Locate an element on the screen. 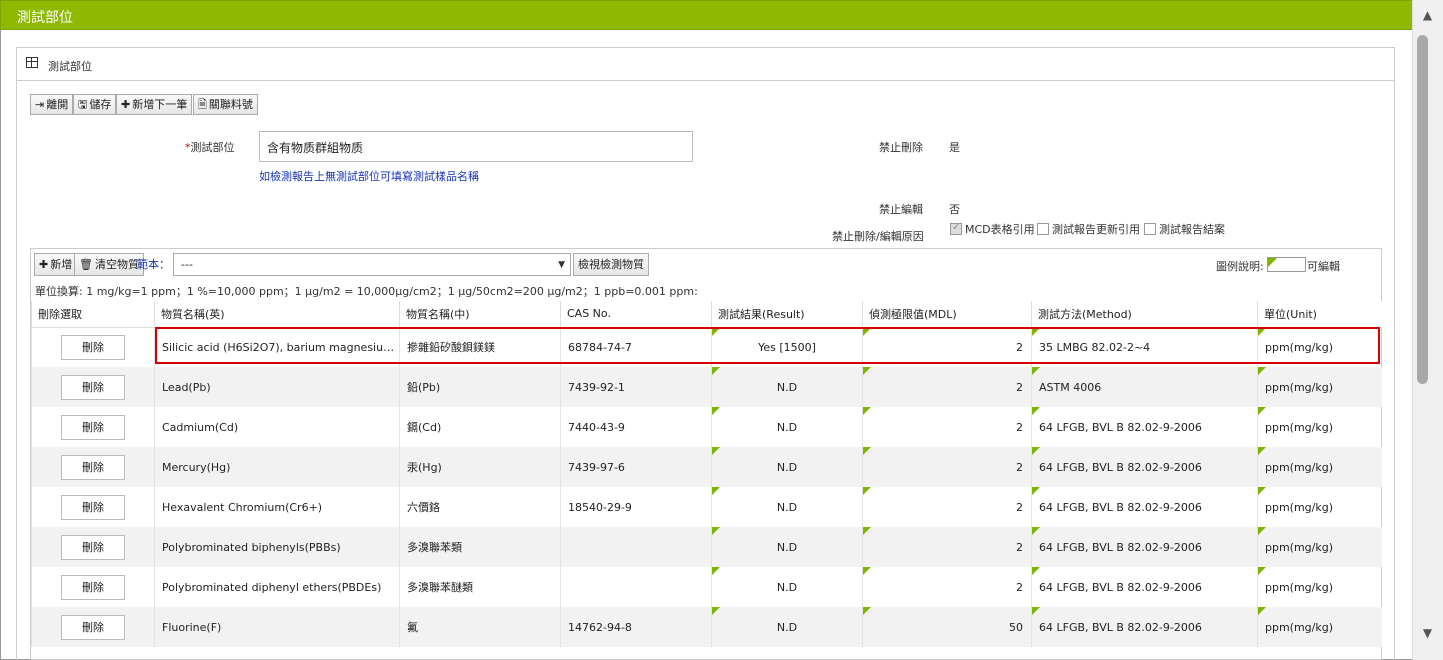 This screenshot has width=1443, height=660. report-closed-checkbox is located at coordinates (1150, 229).